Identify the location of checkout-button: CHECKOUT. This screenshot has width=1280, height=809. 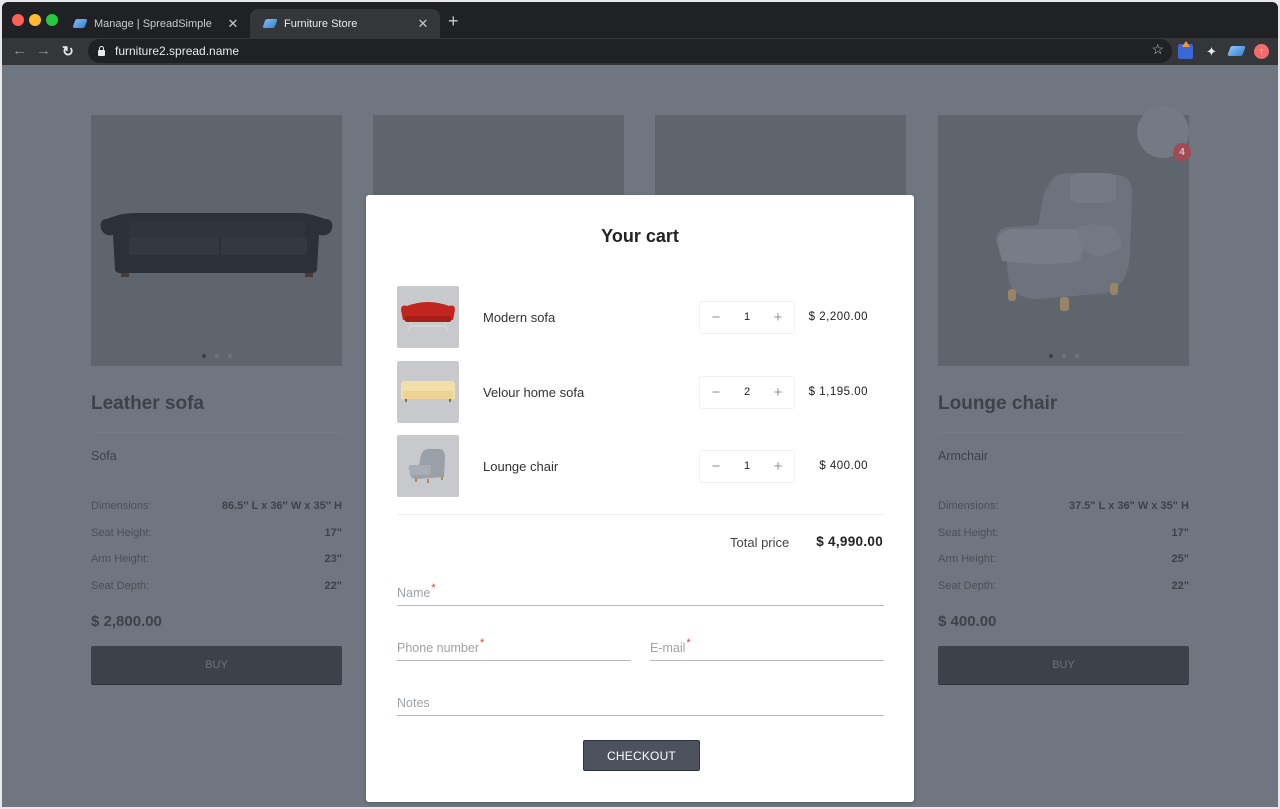
(641, 755).